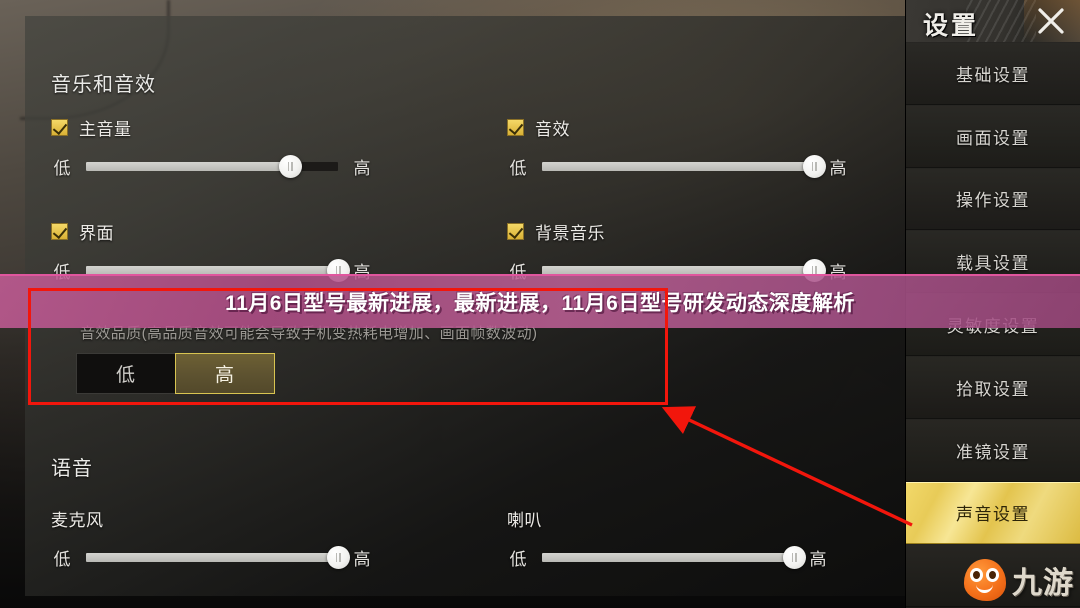 The width and height of the screenshot is (1080, 608). What do you see at coordinates (59, 127) in the screenshot?
I see `checkbox-master-volume` at bounding box center [59, 127].